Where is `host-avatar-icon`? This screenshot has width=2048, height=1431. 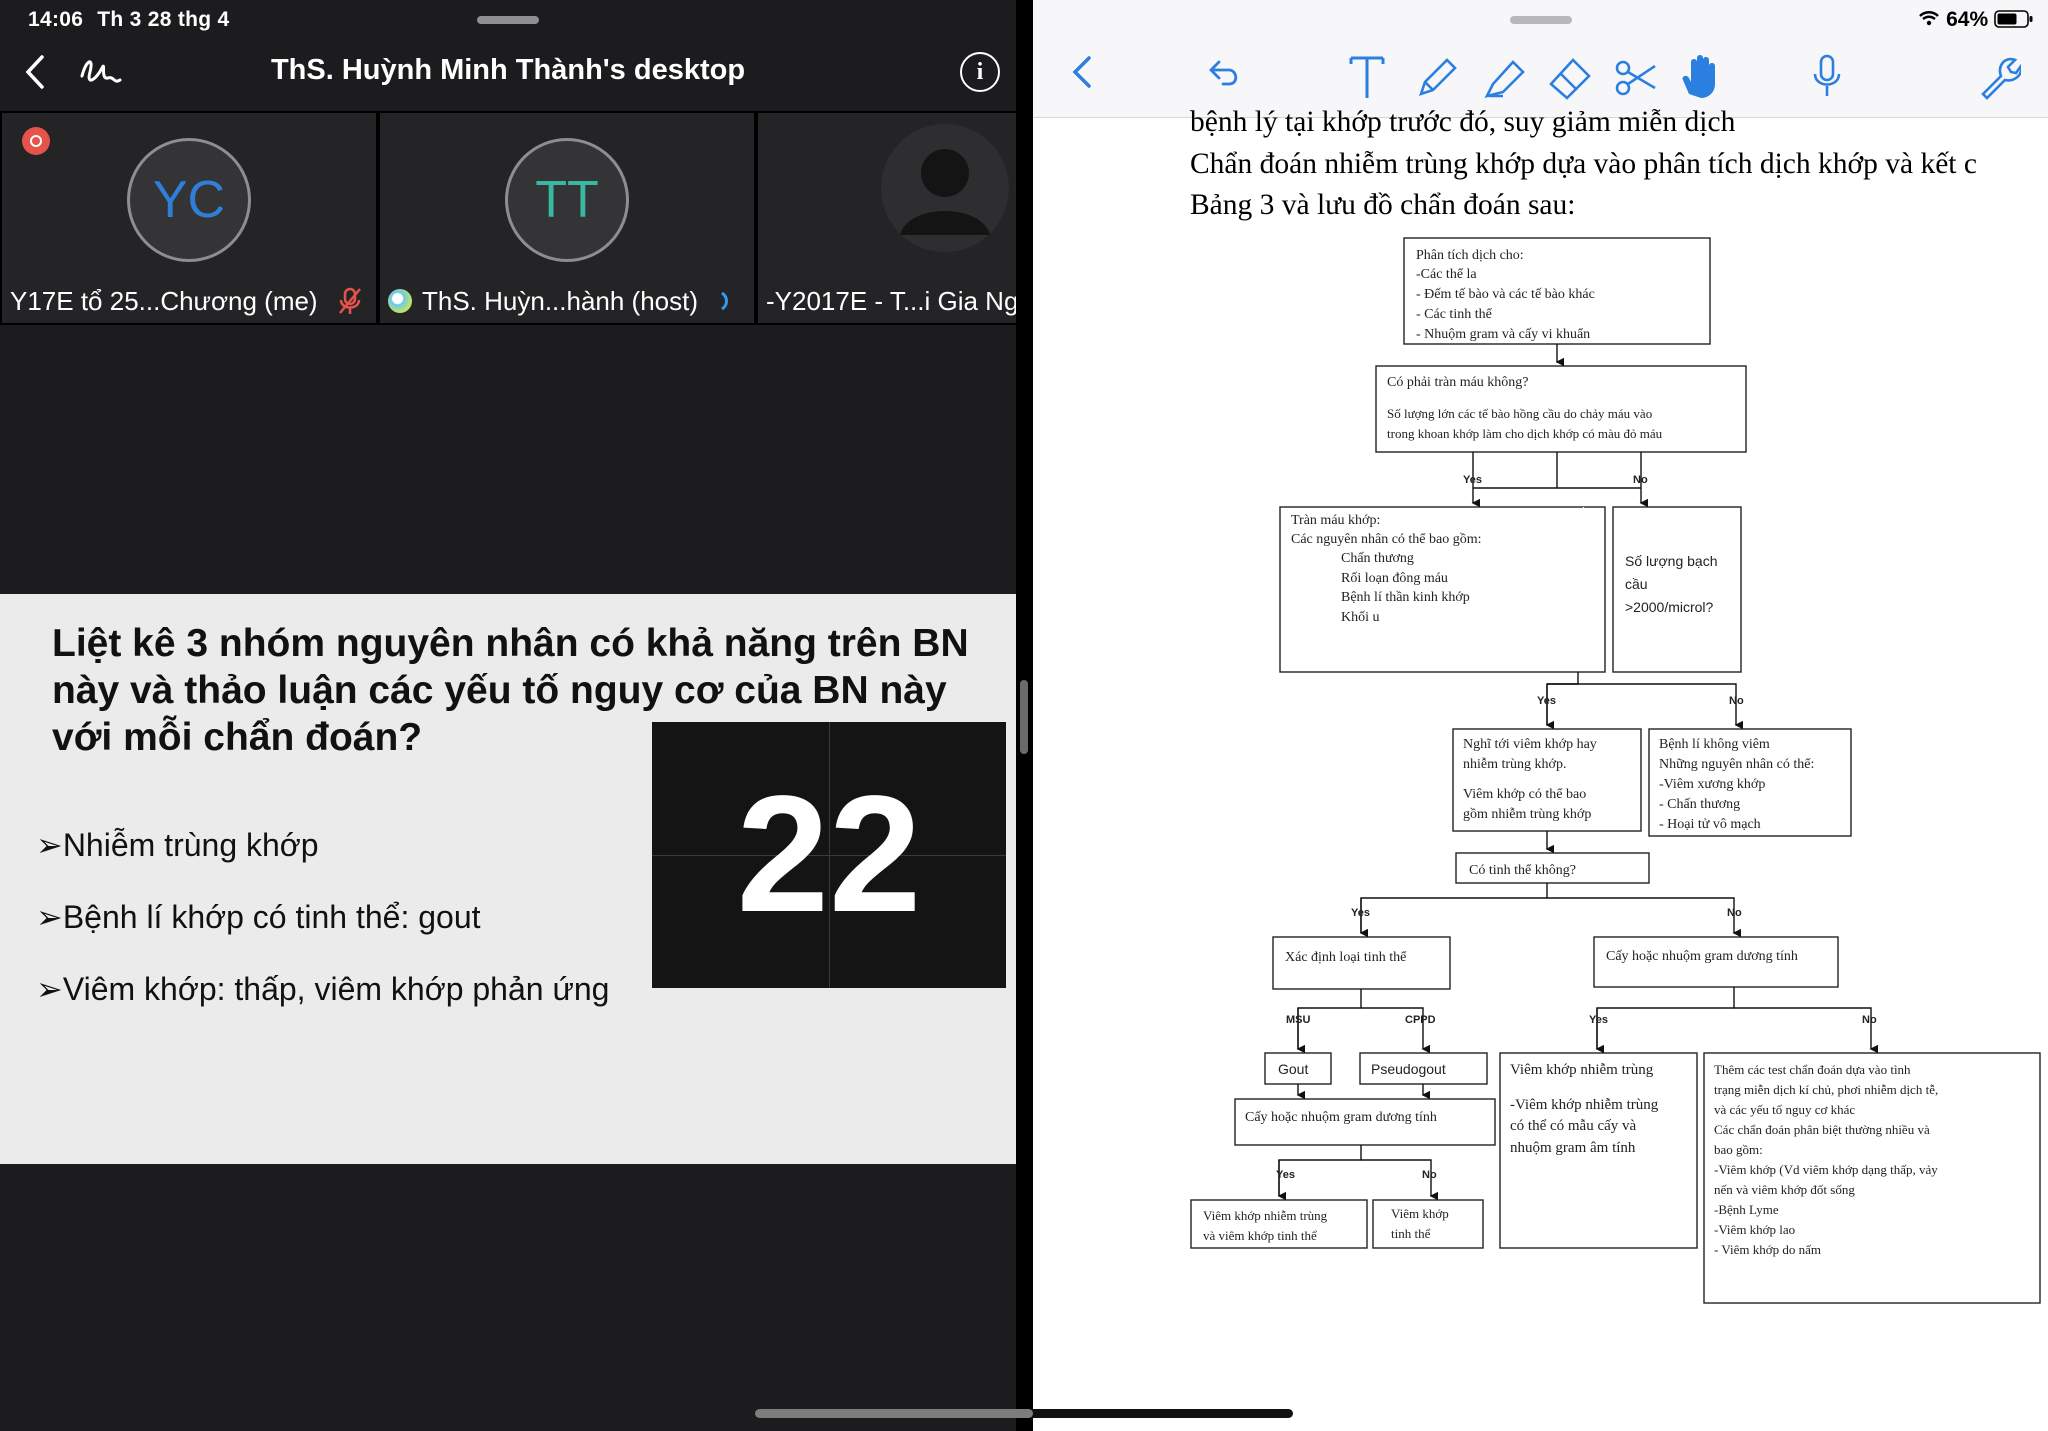
host-avatar-icon is located at coordinates (400, 301).